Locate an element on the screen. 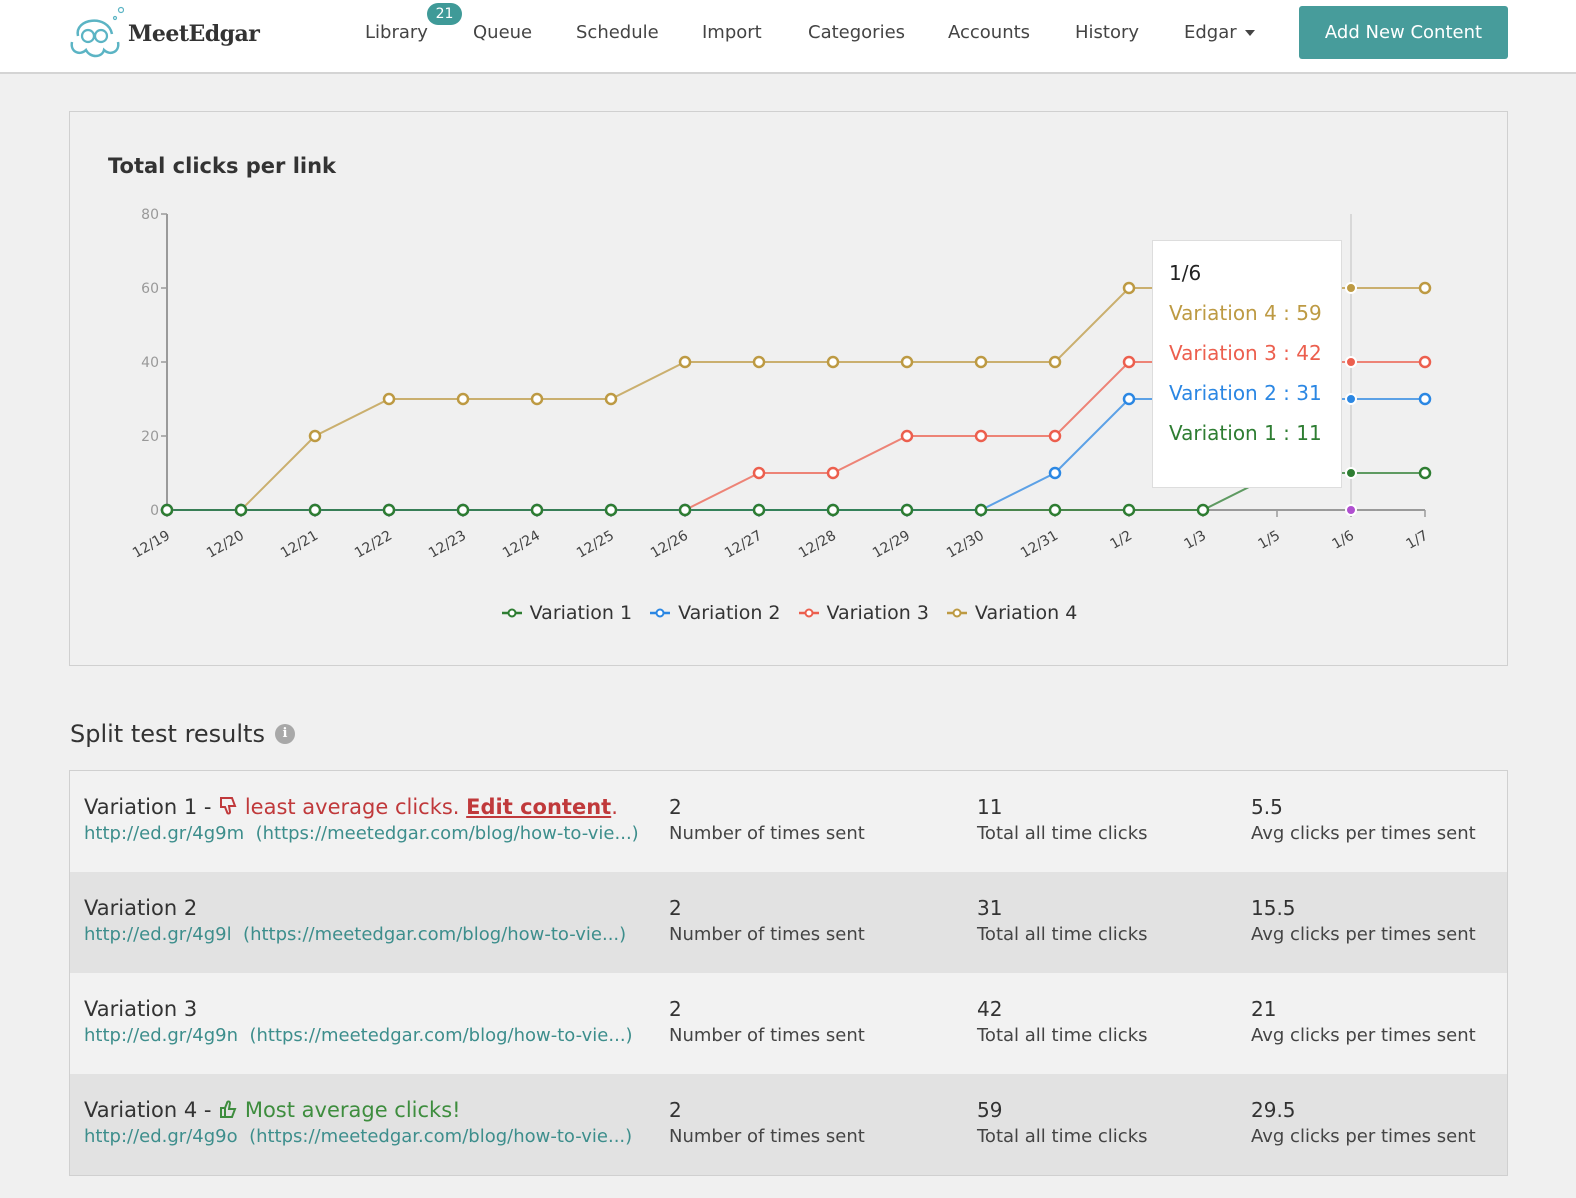 The height and width of the screenshot is (1198, 1576). x-tick-label: 1/2 is located at coordinates (1121, 540).